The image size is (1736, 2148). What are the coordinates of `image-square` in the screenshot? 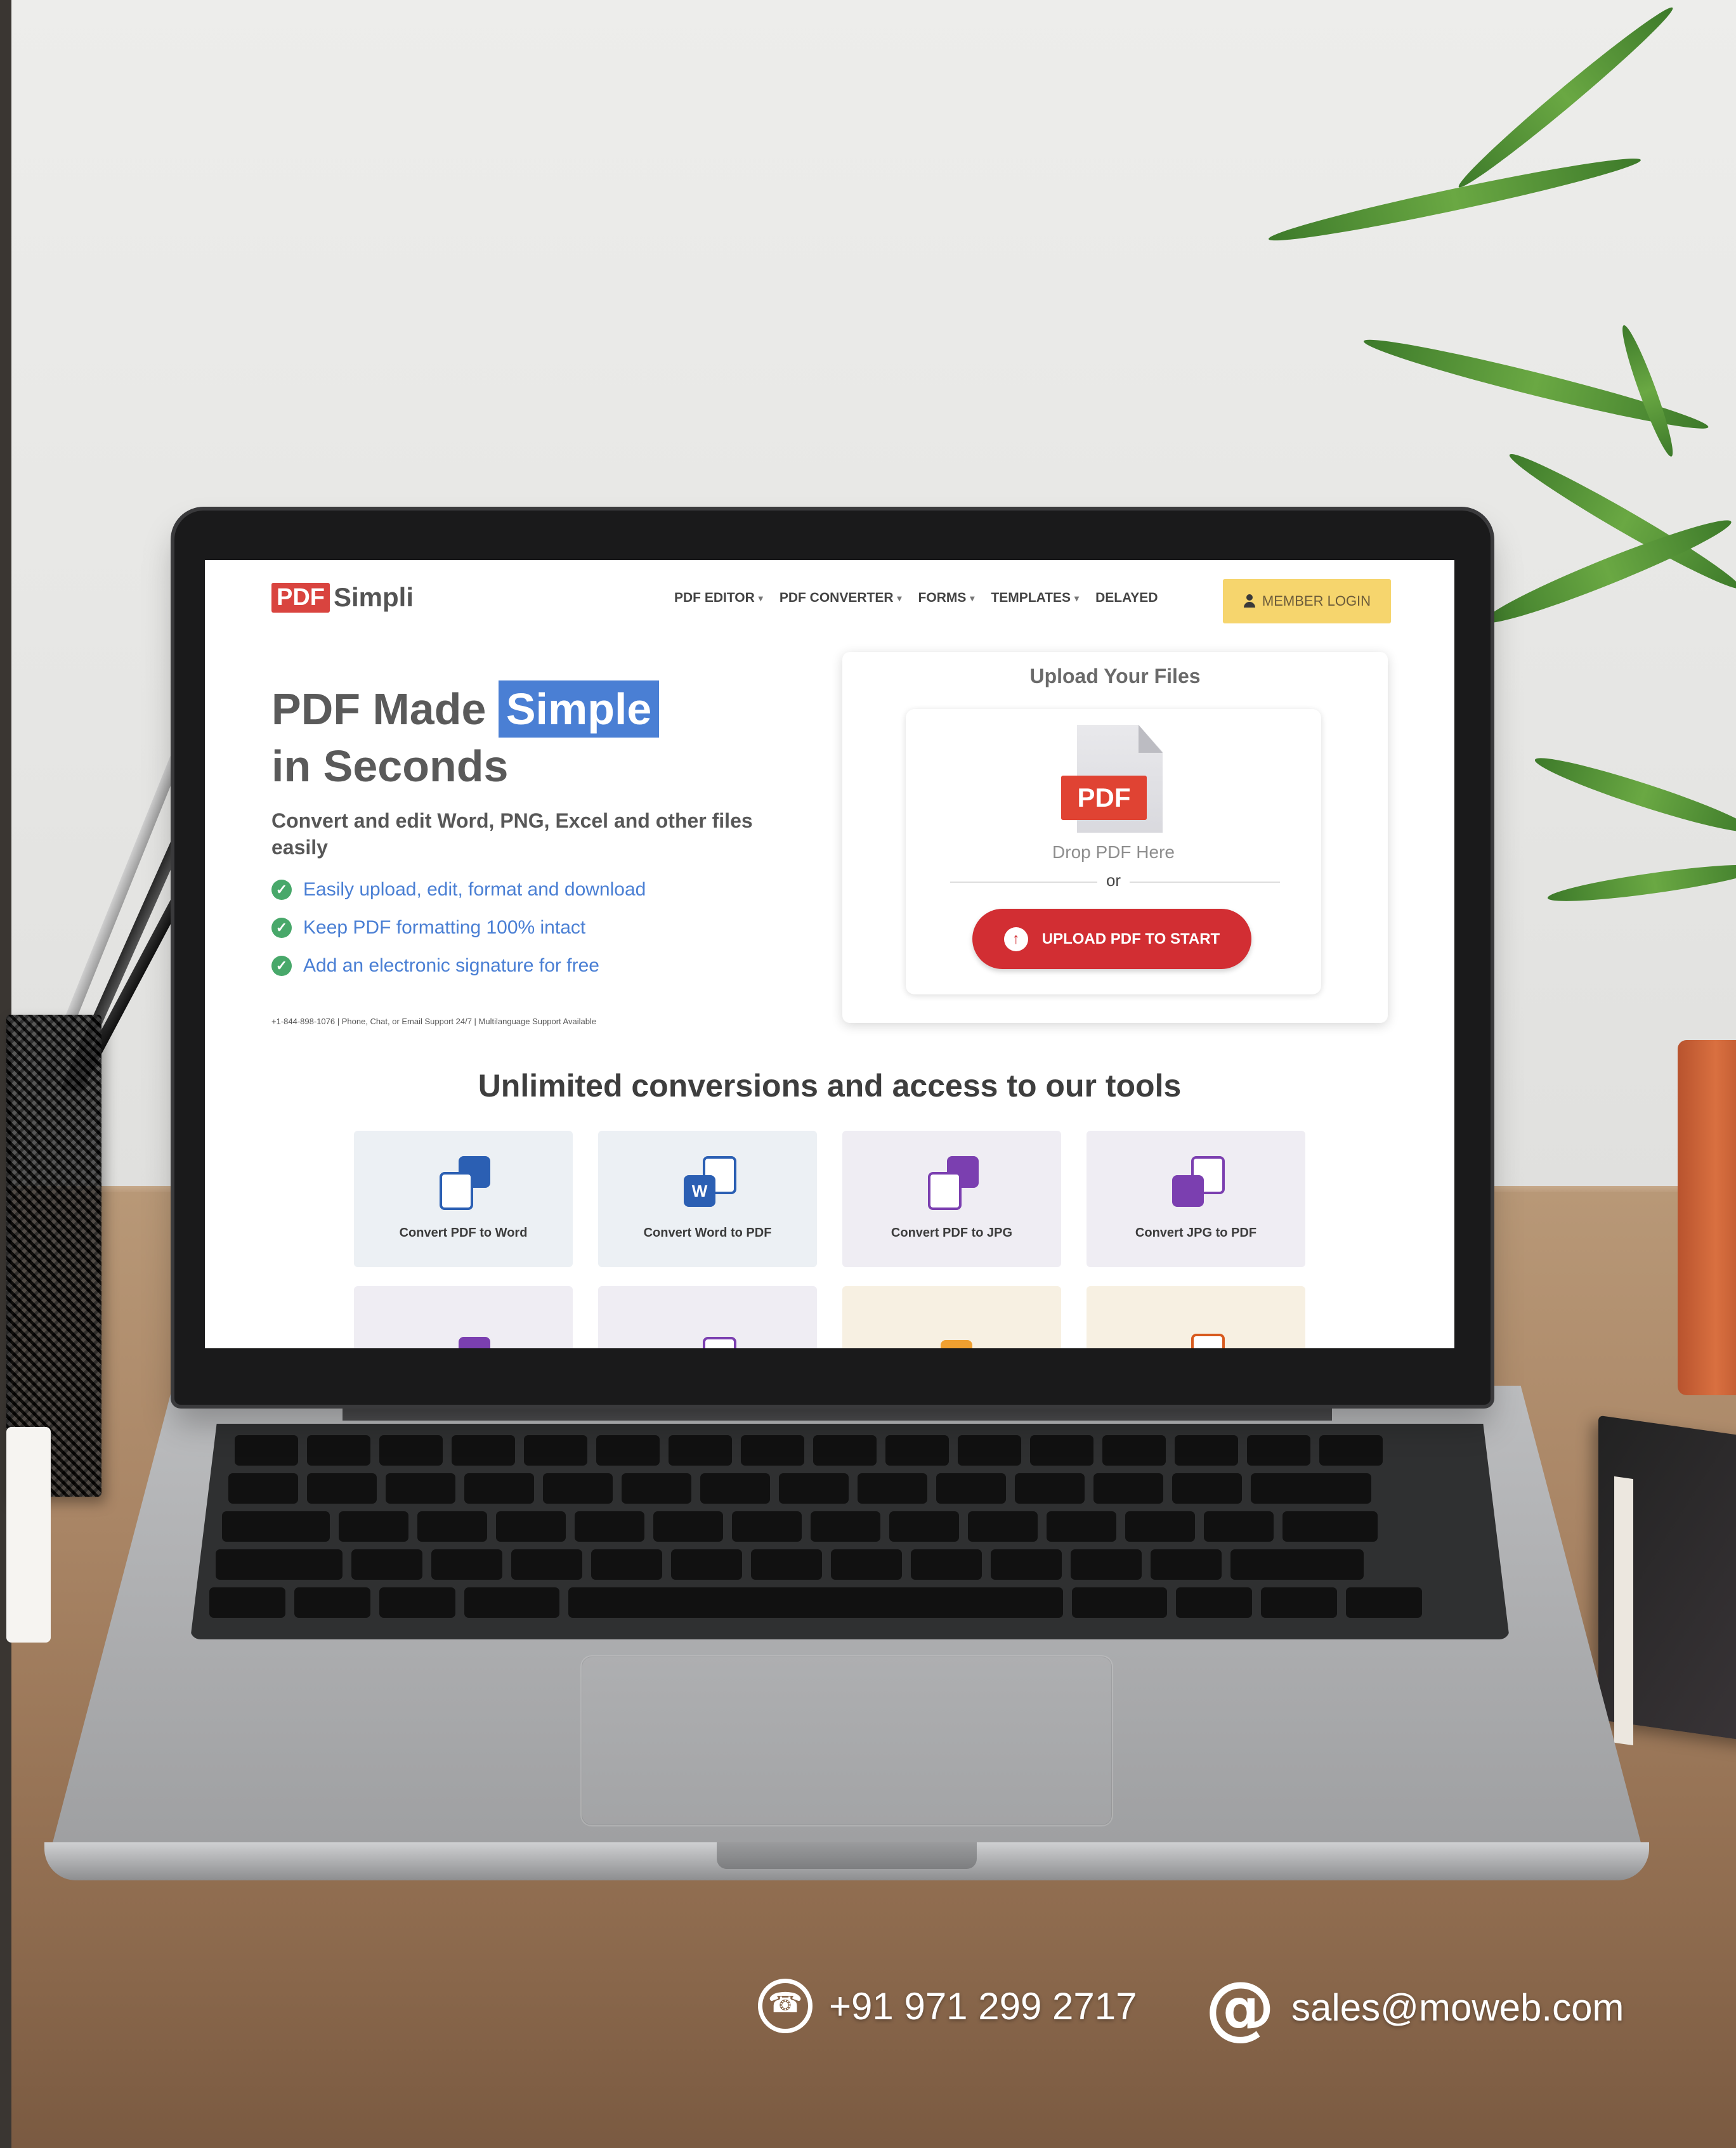 It's located at (1188, 1191).